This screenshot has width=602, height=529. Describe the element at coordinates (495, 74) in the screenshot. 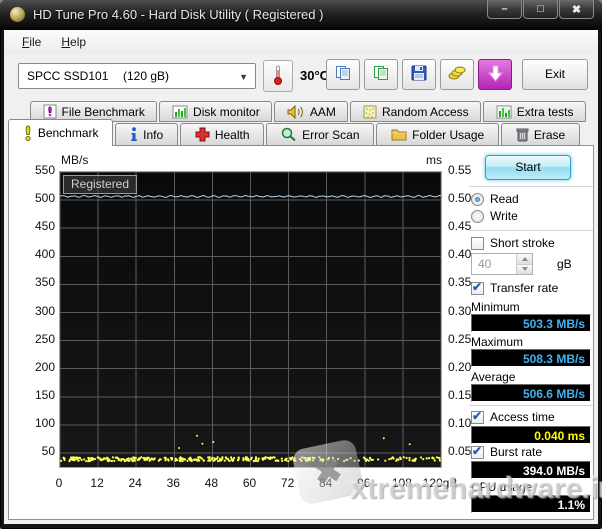

I see `download-update-button` at that location.